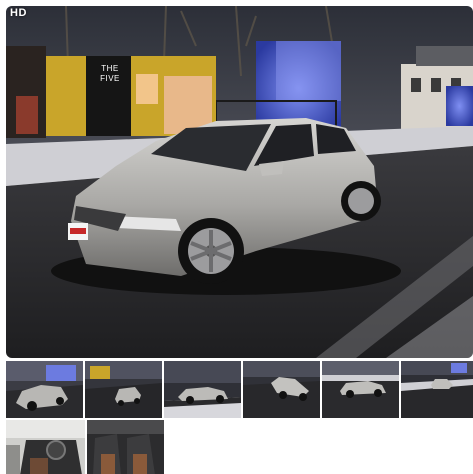  I want to click on shop-sign-line-2: FIVE, so click(110, 78).